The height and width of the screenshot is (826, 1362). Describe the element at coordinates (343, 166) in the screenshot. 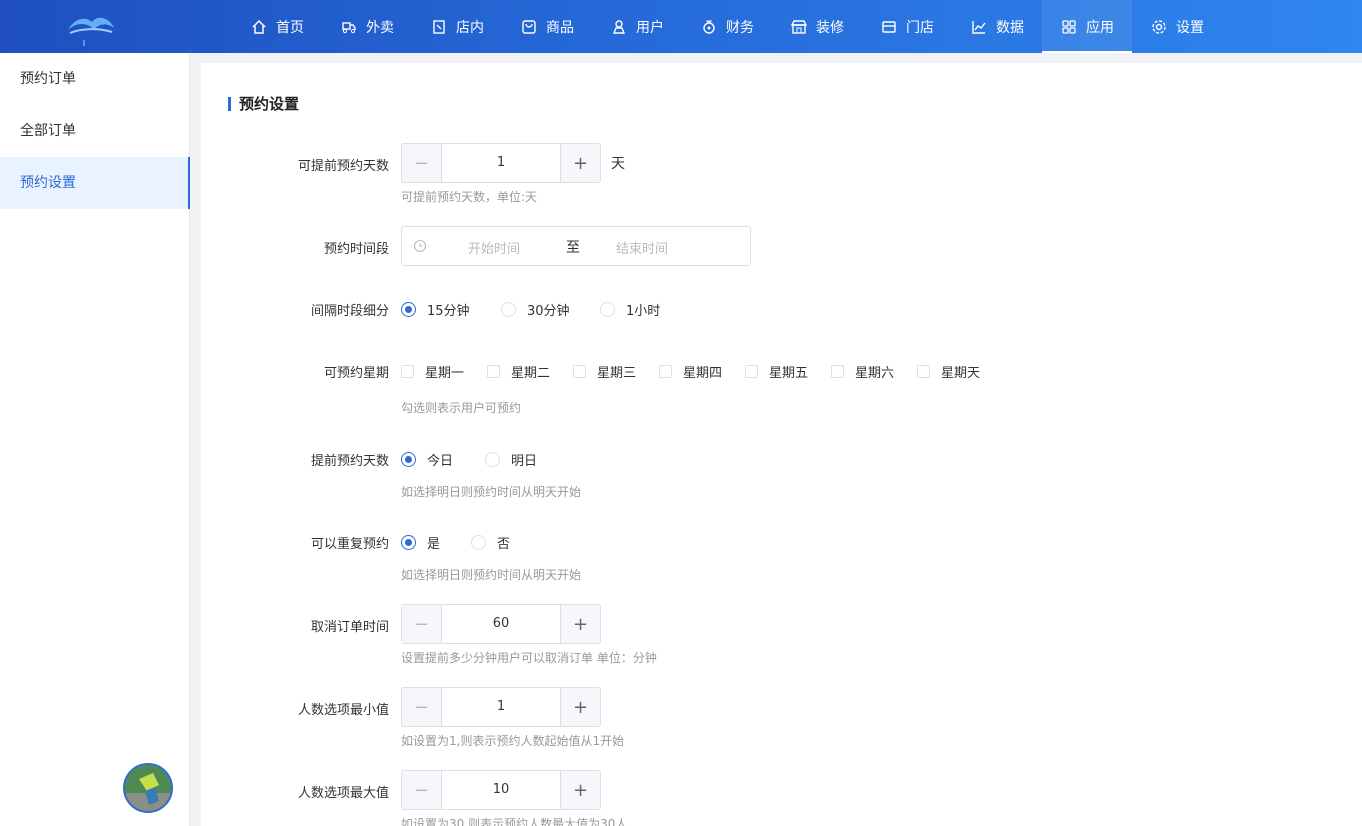

I see `field-label: 可提前预约天数` at that location.